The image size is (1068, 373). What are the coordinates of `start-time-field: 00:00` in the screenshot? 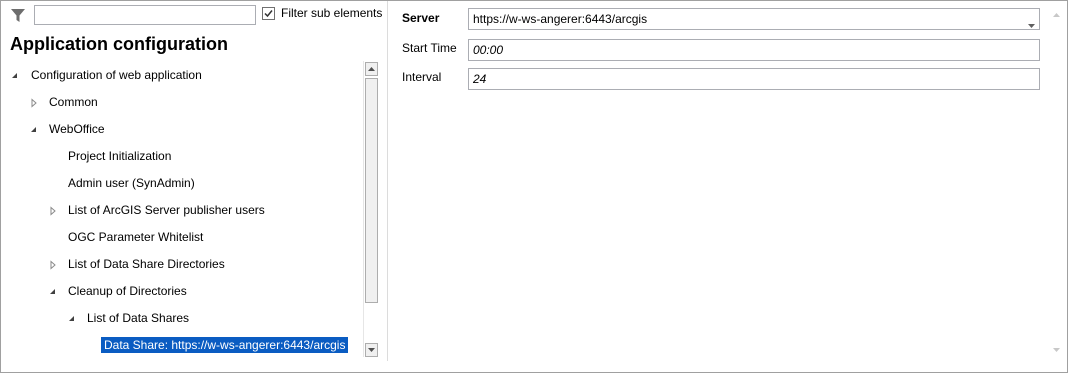 It's located at (754, 50).